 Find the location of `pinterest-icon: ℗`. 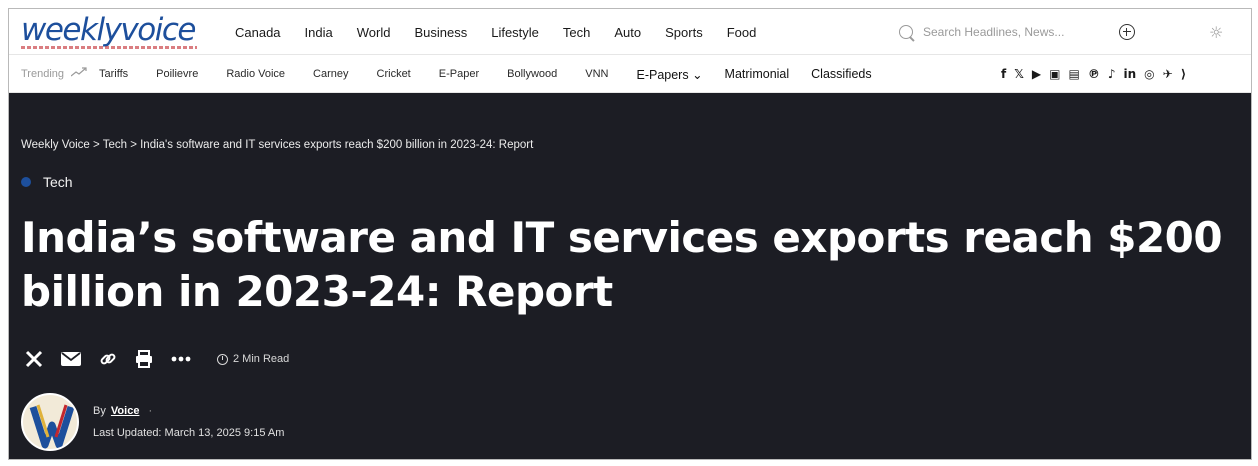

pinterest-icon: ℗ is located at coordinates (1094, 74).